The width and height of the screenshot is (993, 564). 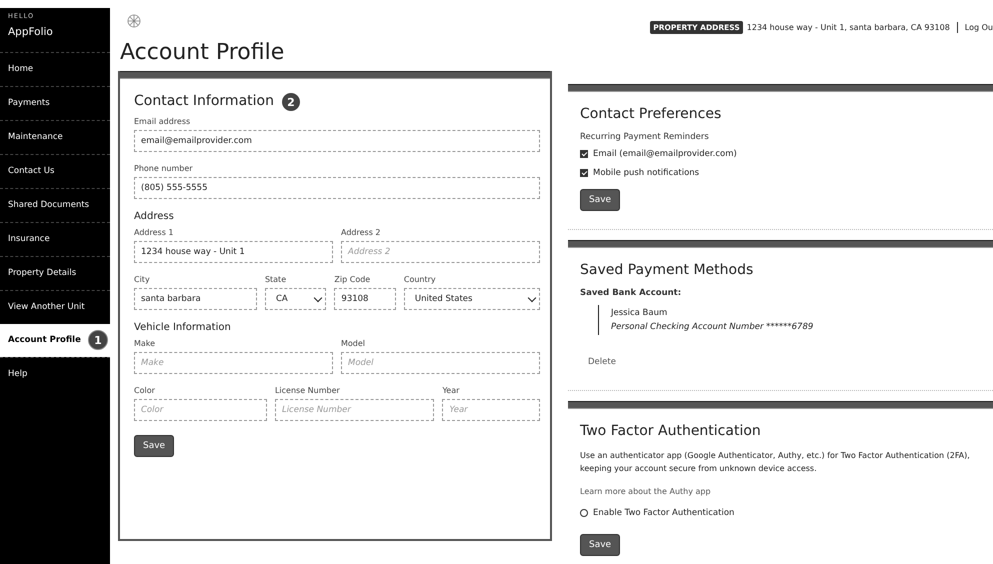 I want to click on input-field: 1234 house way - Unit 1, so click(x=233, y=252).